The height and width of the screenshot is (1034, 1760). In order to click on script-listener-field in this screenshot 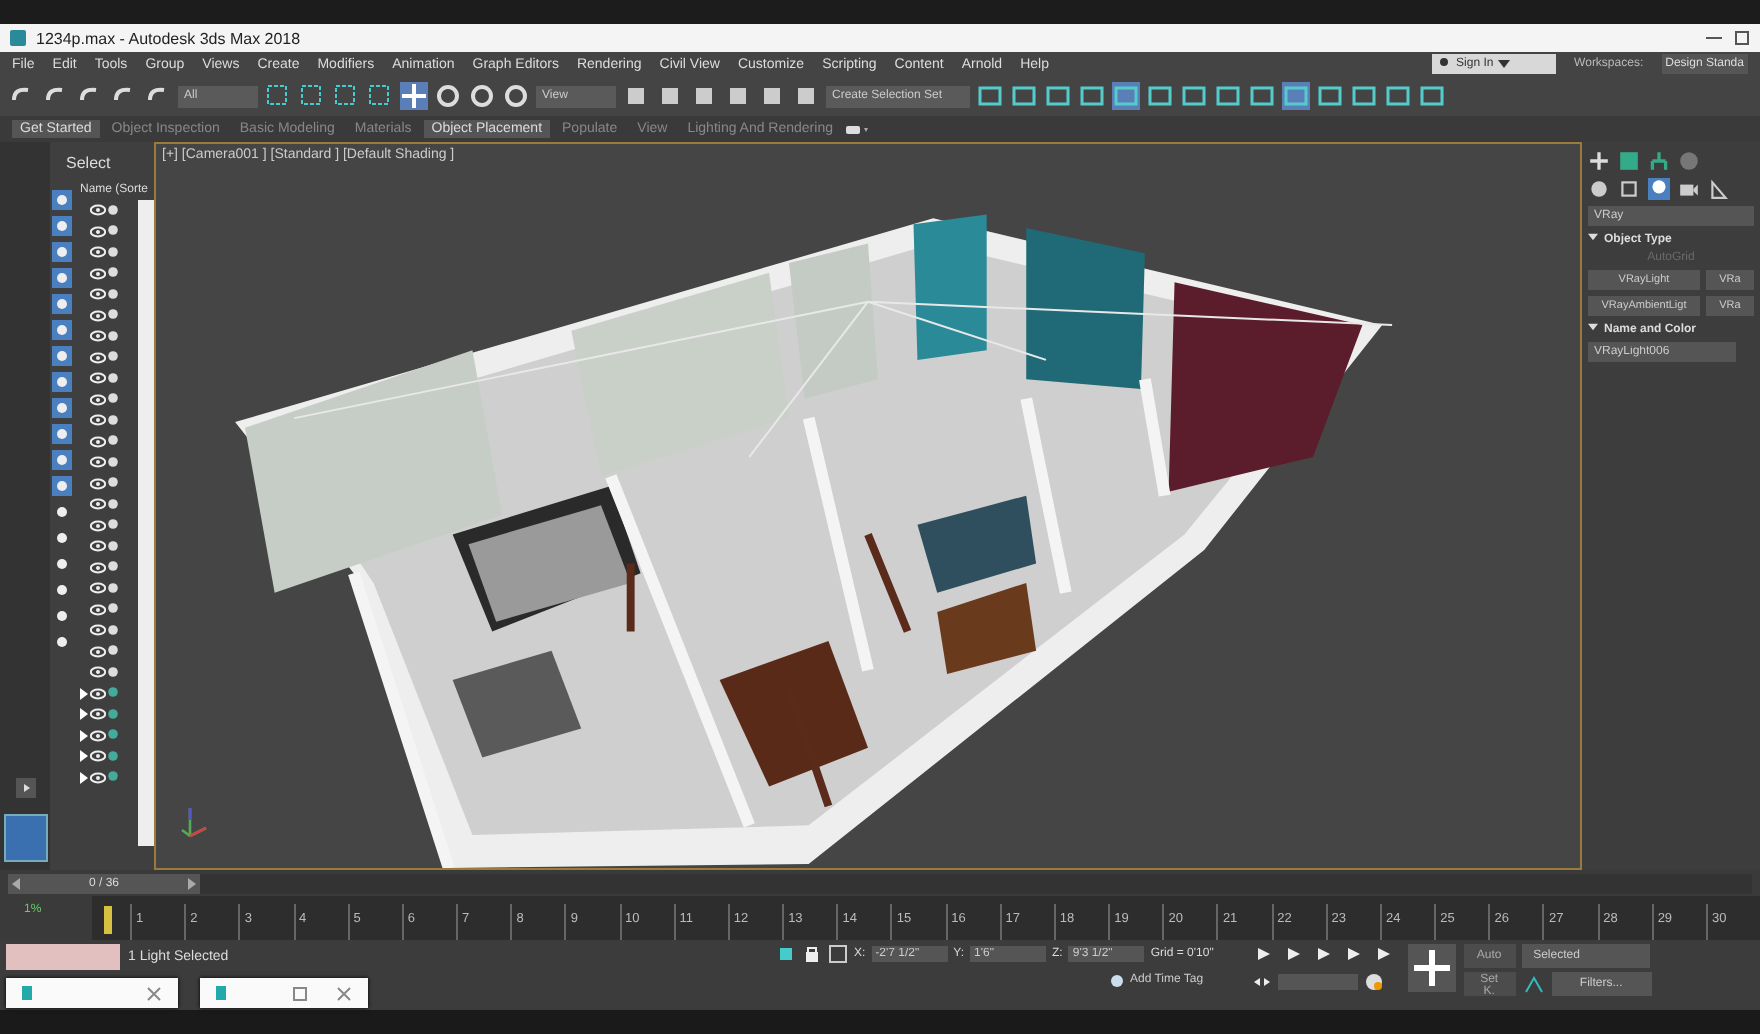, I will do `click(63, 957)`.